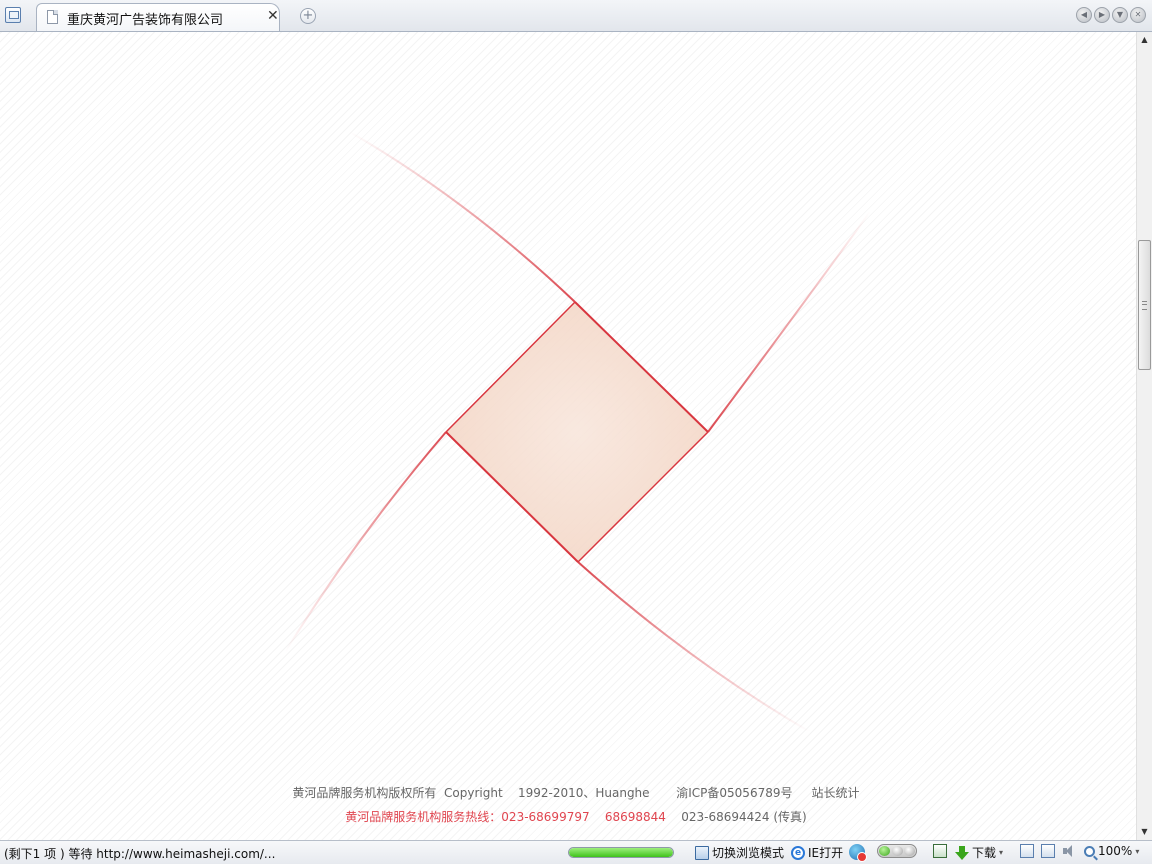  Describe the element at coordinates (13, 15) in the screenshot. I see `tab-list-icon` at that location.